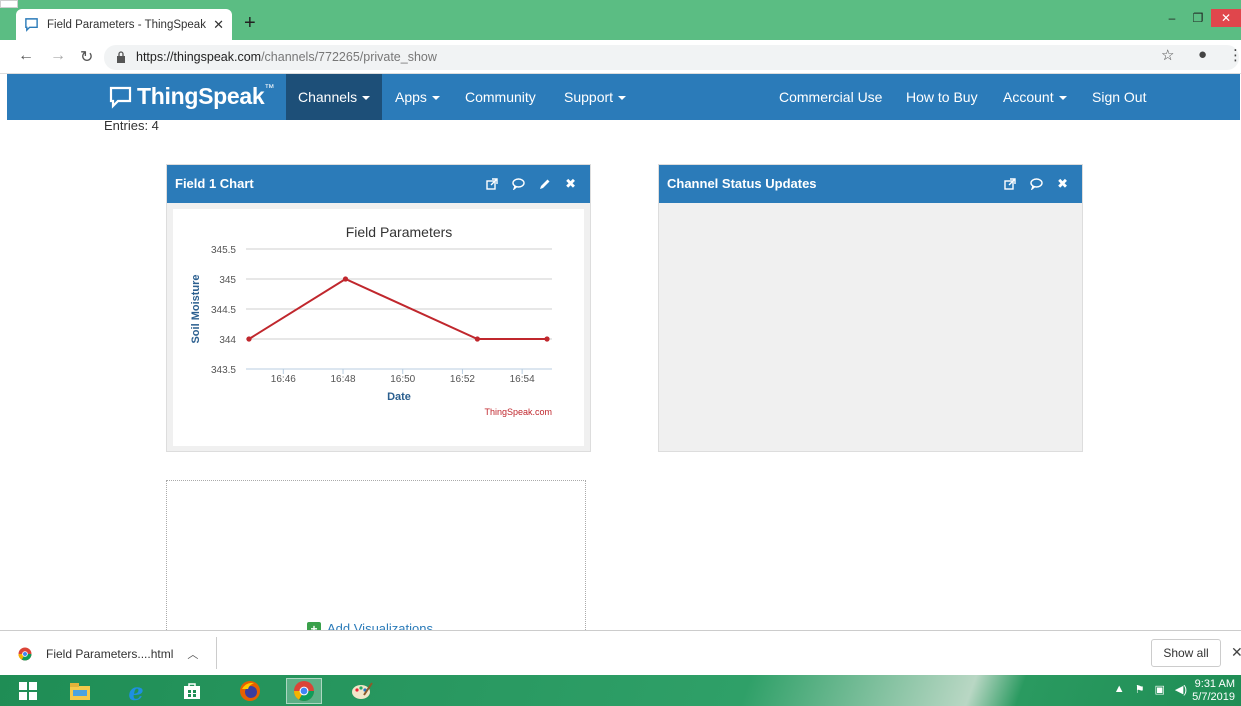  I want to click on y-tick-label: 344, so click(227, 340).